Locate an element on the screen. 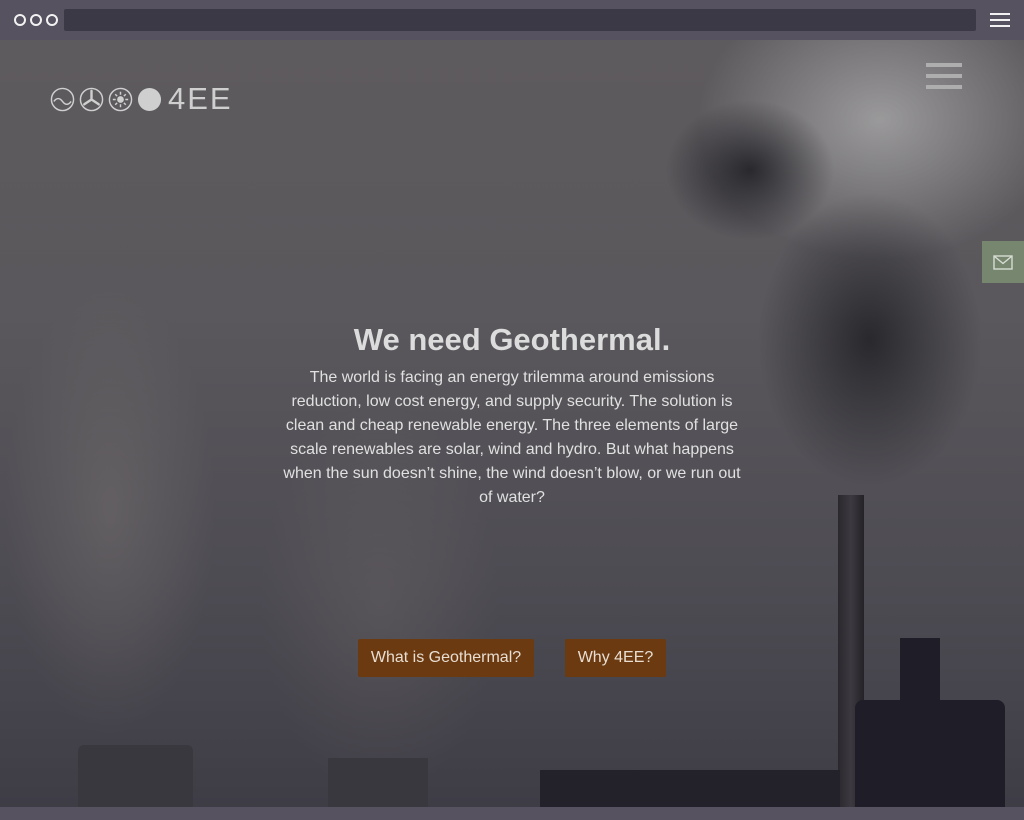 Image resolution: width=1024 pixels, height=820 pixels. why-4ee-button: Why 4EE? is located at coordinates (615, 658).